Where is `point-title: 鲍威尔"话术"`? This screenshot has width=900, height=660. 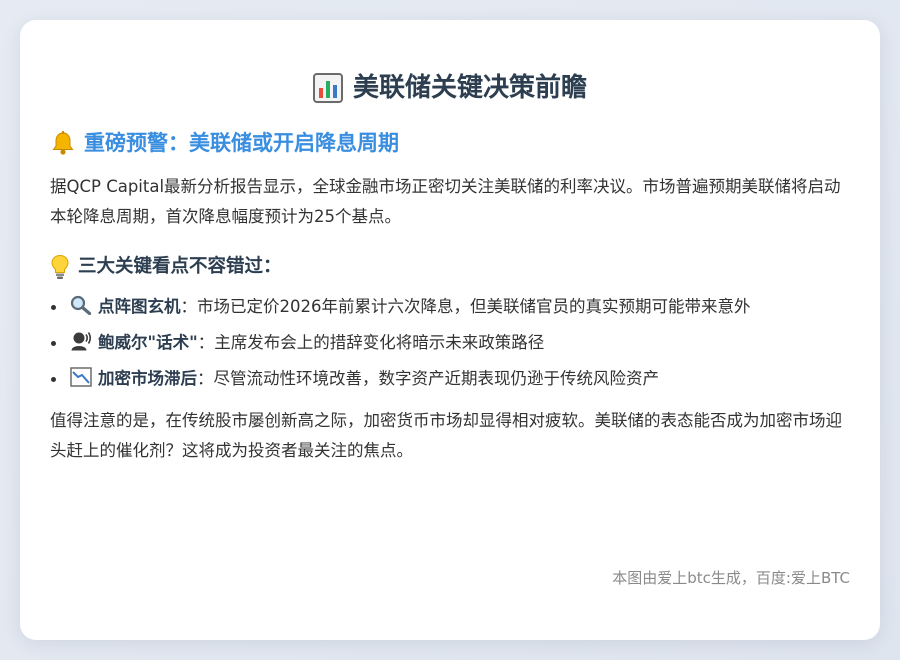
point-title: 鲍威尔"话术" is located at coordinates (148, 342).